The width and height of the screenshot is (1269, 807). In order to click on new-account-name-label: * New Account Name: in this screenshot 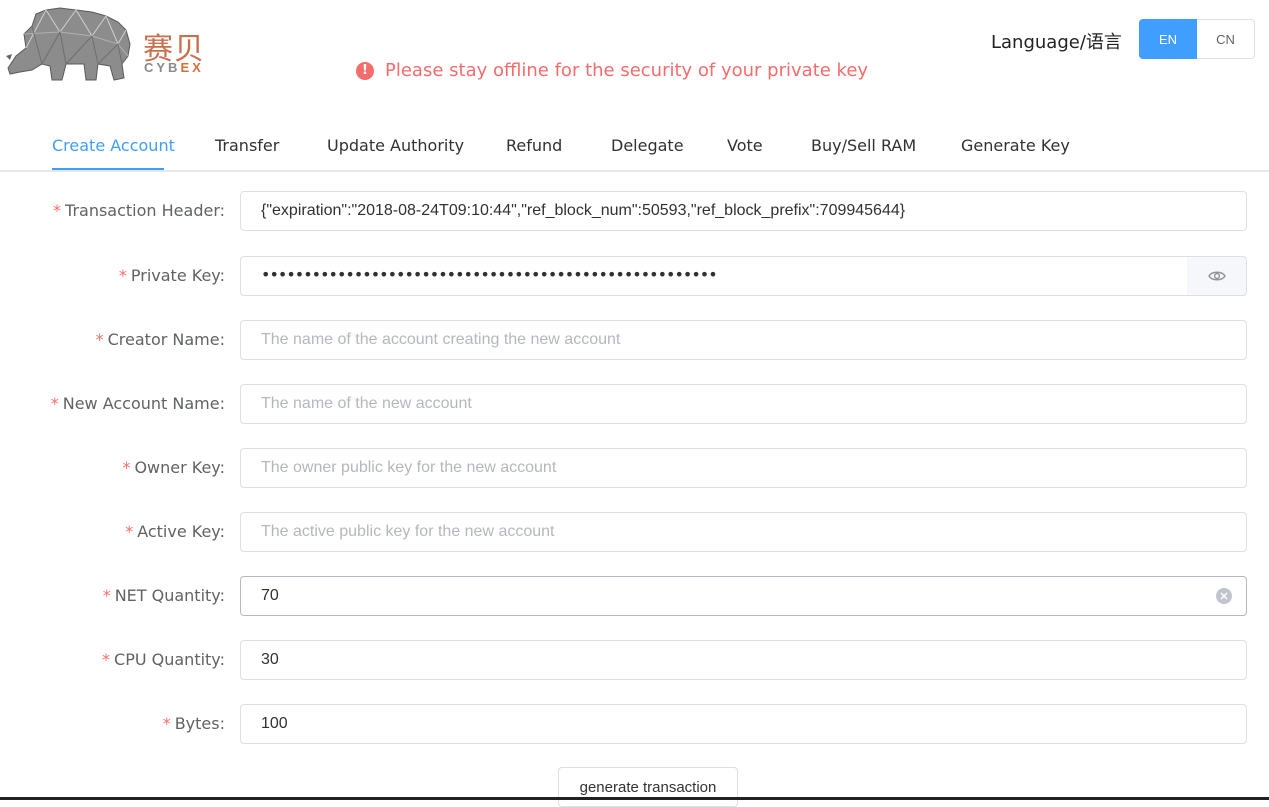, I will do `click(137, 403)`.